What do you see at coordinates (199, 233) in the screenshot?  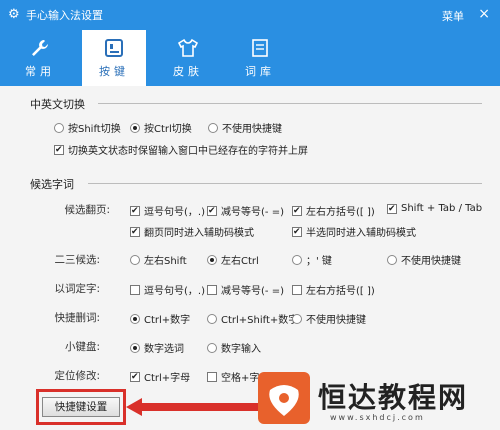 I see `option-label: 翻页同时进入辅助码模式` at bounding box center [199, 233].